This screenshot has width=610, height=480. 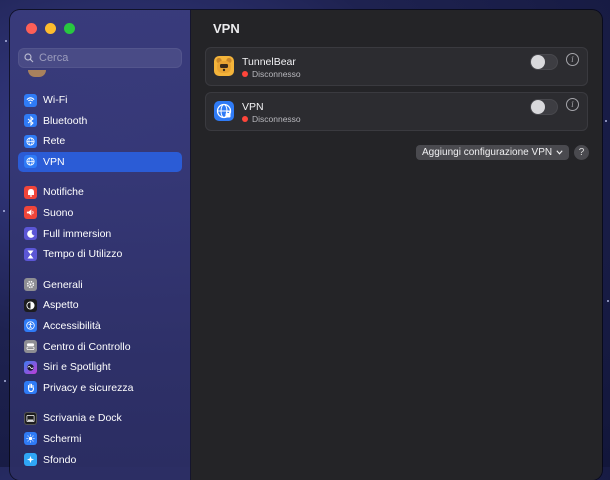 What do you see at coordinates (396, 111) in the screenshot?
I see `vpn-row-vpn: VPN Disconnesso i` at bounding box center [396, 111].